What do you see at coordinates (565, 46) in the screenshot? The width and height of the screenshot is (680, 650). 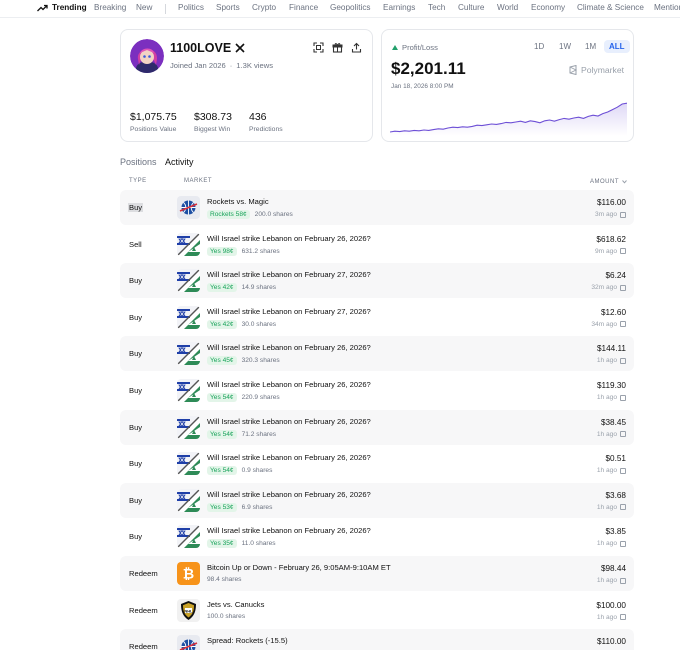 I see `range-1w: 1W` at bounding box center [565, 46].